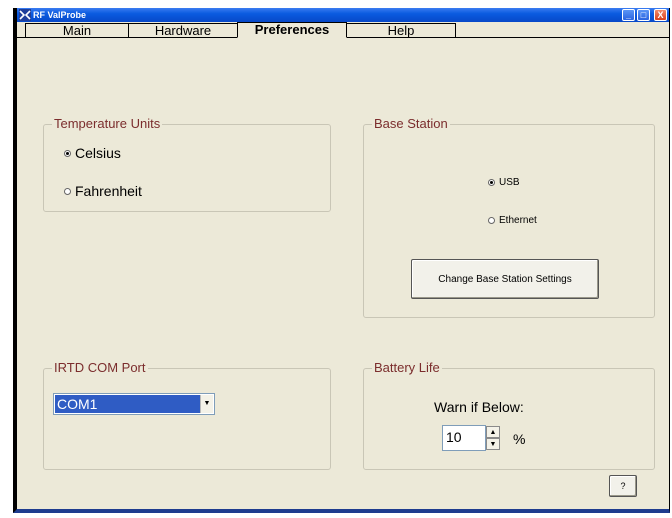  What do you see at coordinates (401, 30) in the screenshot?
I see `tab-help: Help` at bounding box center [401, 30].